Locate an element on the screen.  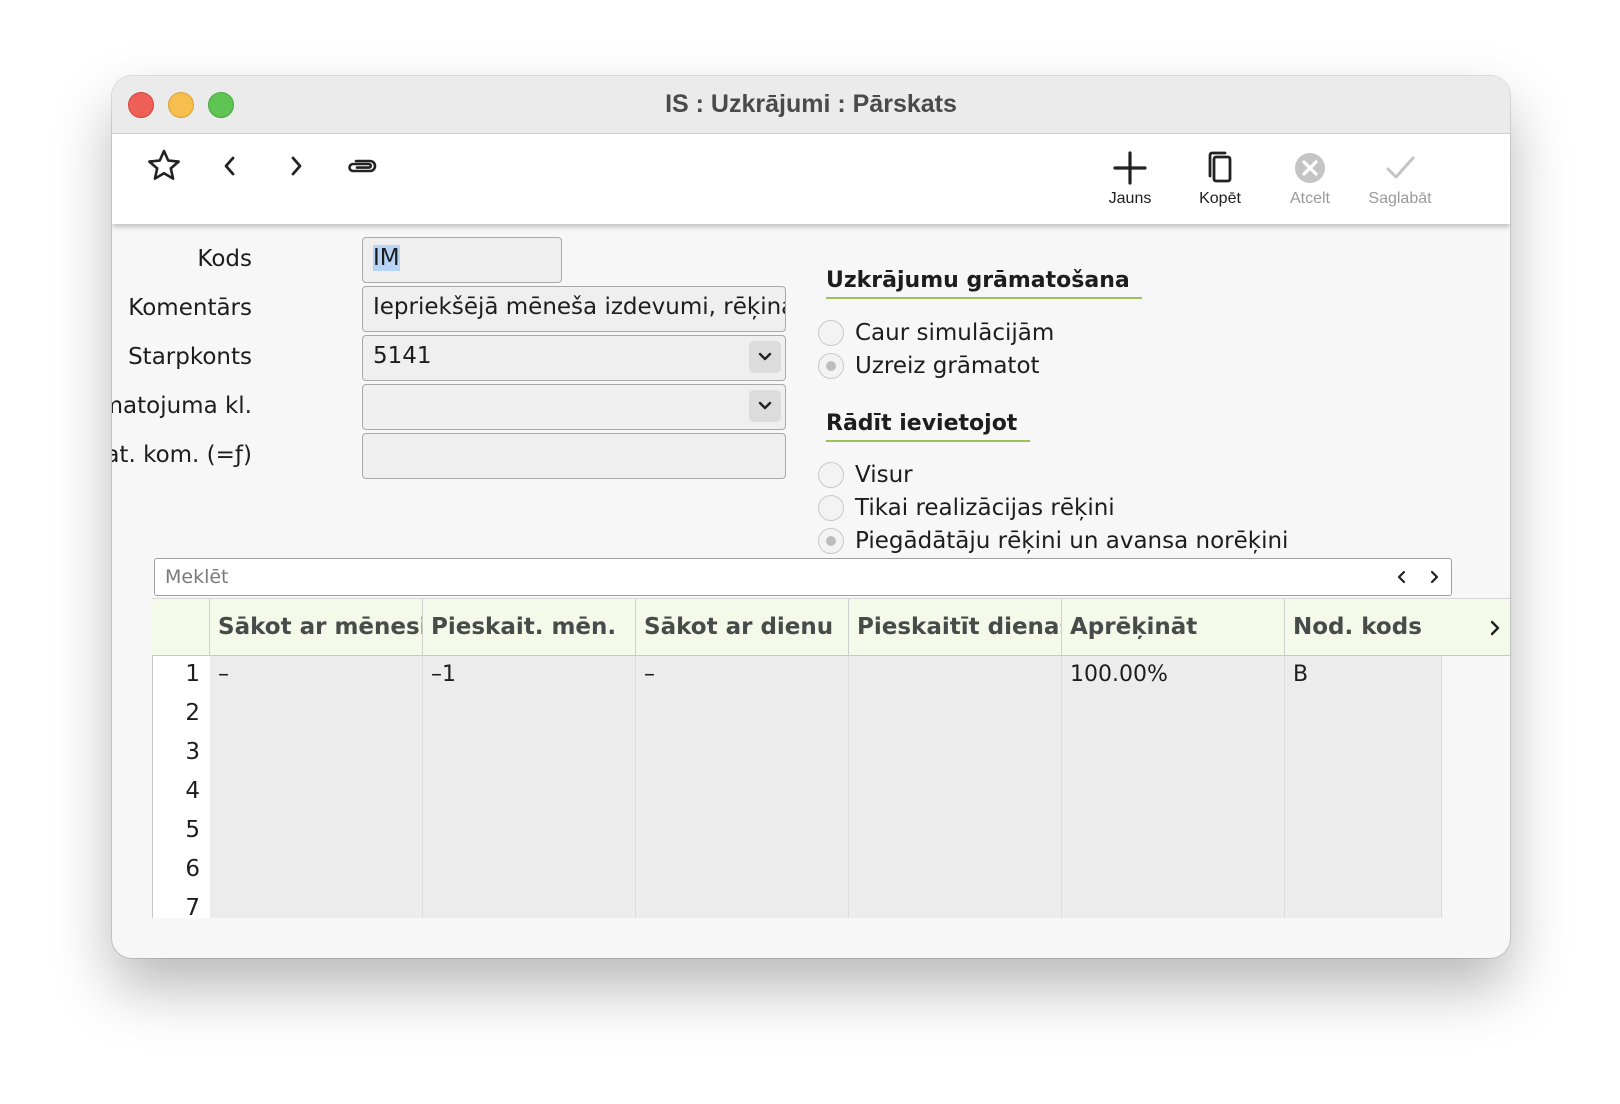
table-row: 5 is located at coordinates (797, 831).